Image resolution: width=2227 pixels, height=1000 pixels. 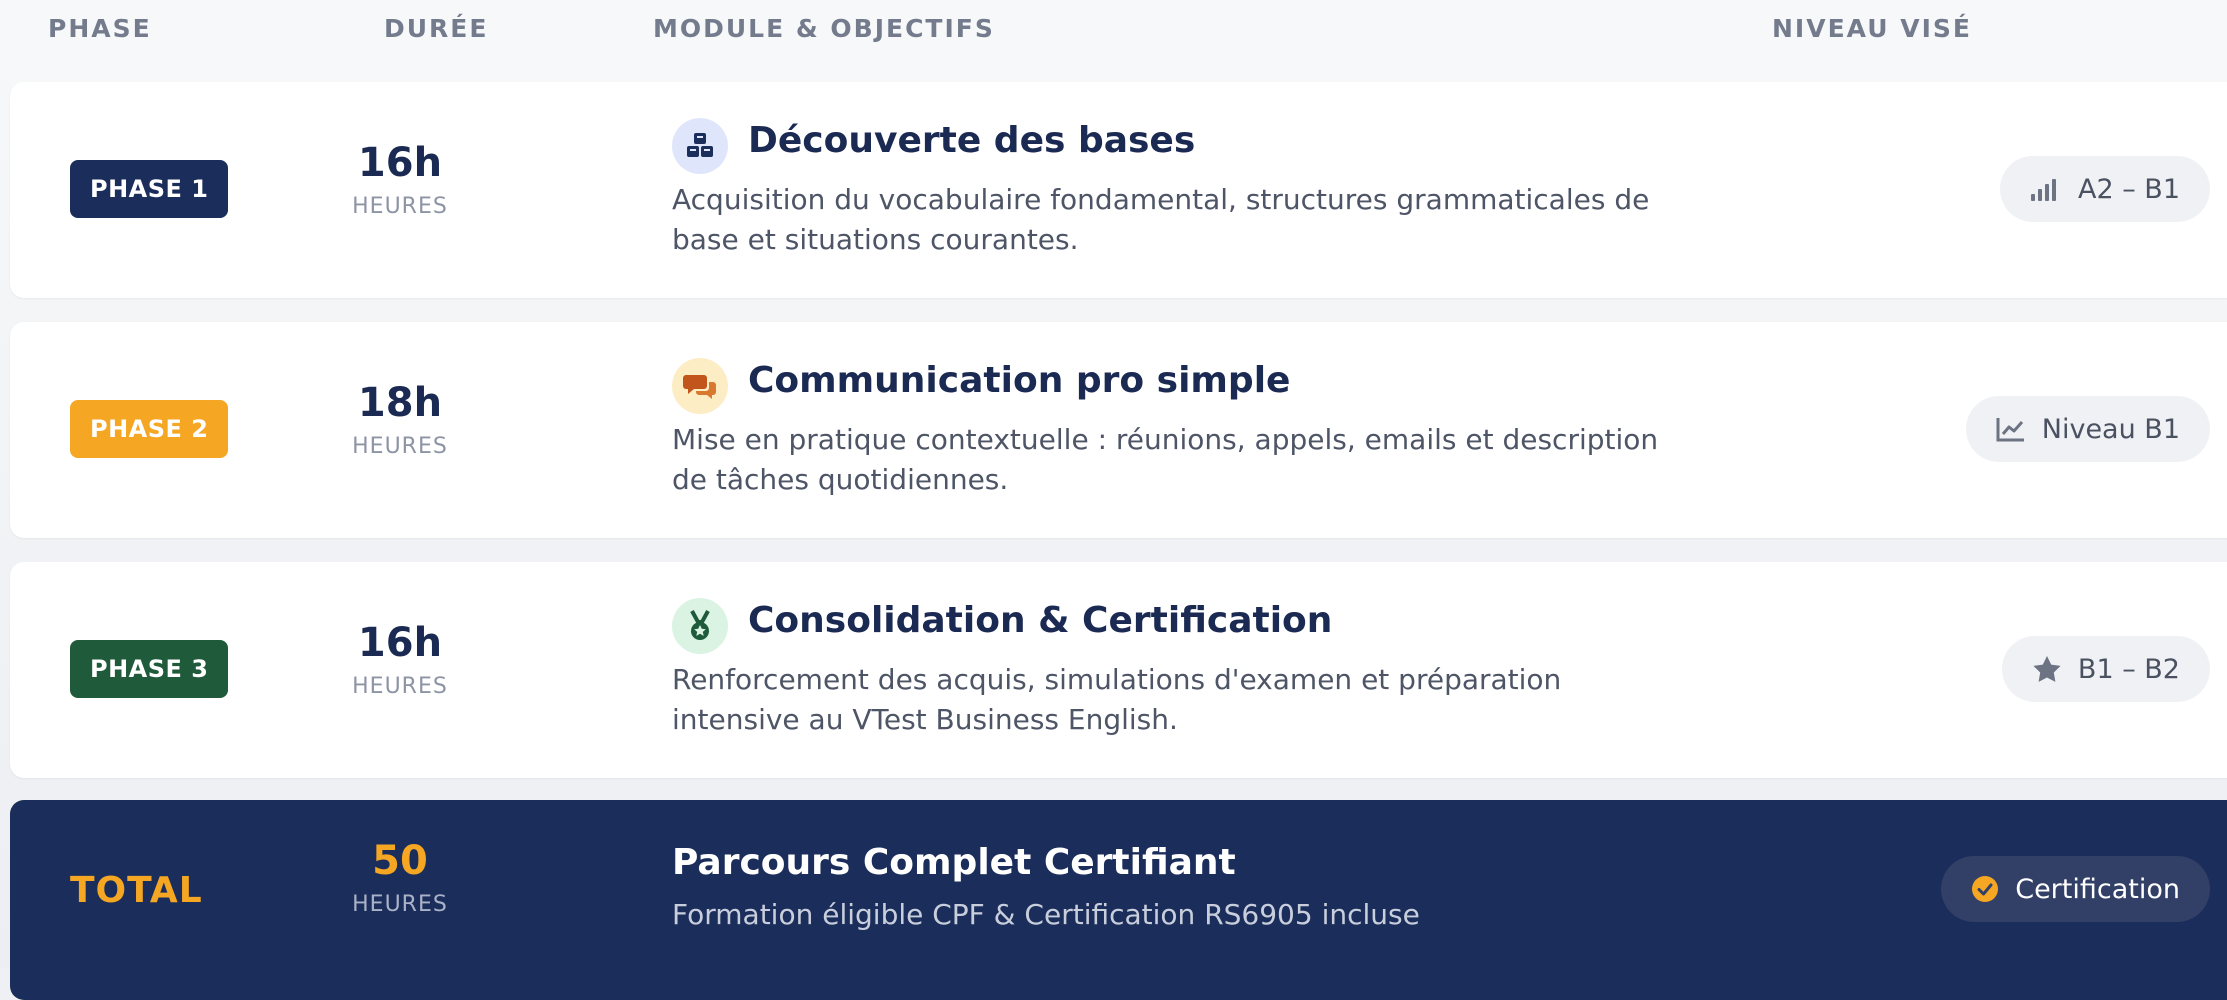 What do you see at coordinates (136, 890) in the screenshot?
I see `total-label: TOTAL` at bounding box center [136, 890].